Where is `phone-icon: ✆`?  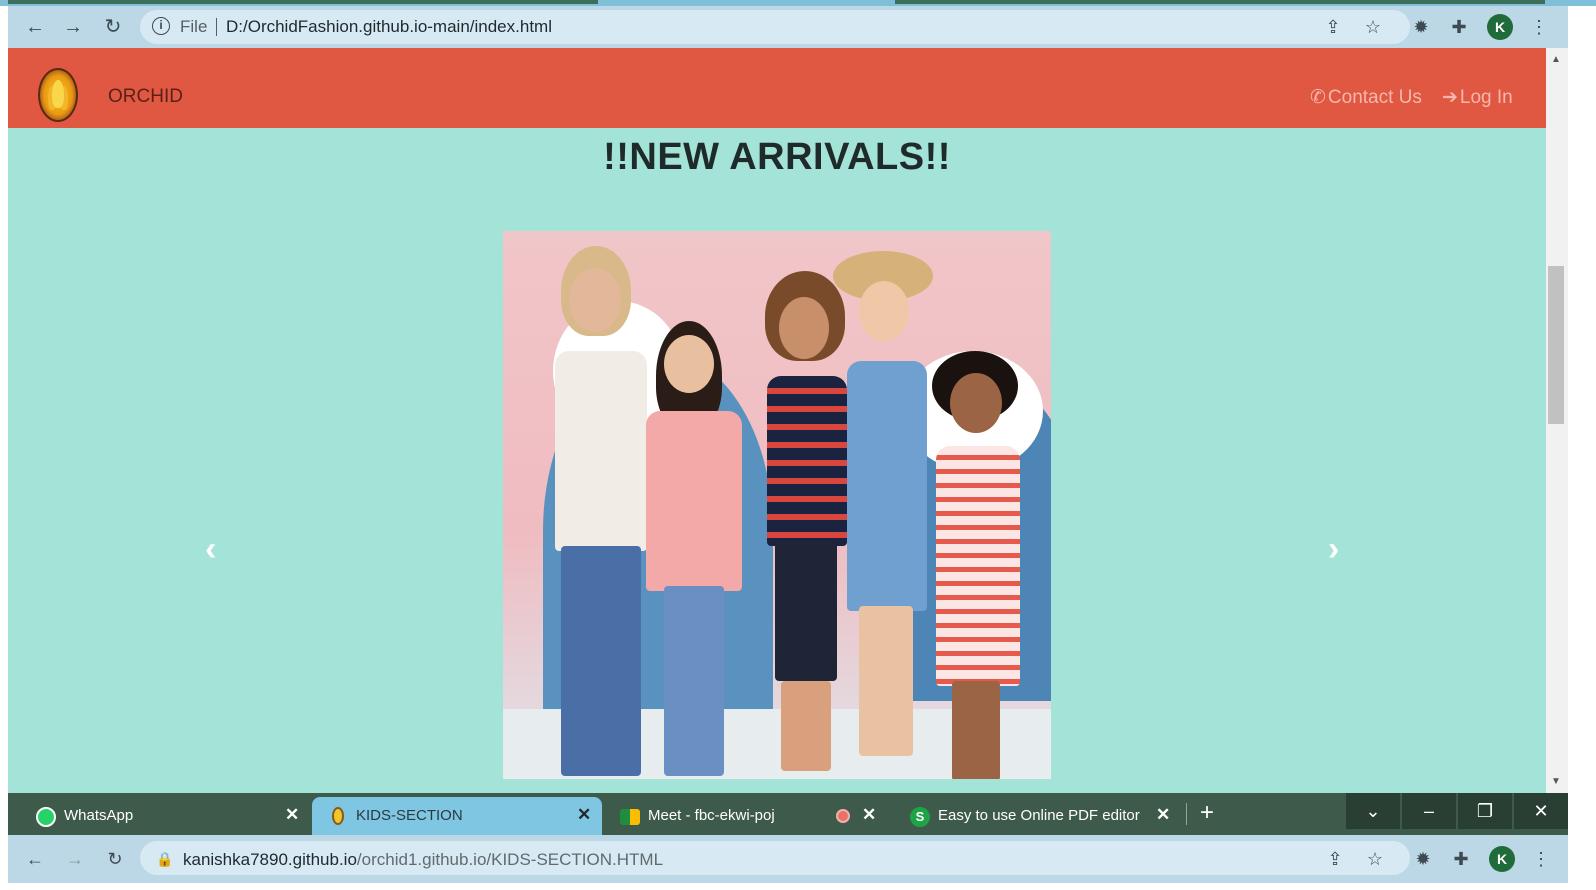
phone-icon: ✆ is located at coordinates (1318, 97).